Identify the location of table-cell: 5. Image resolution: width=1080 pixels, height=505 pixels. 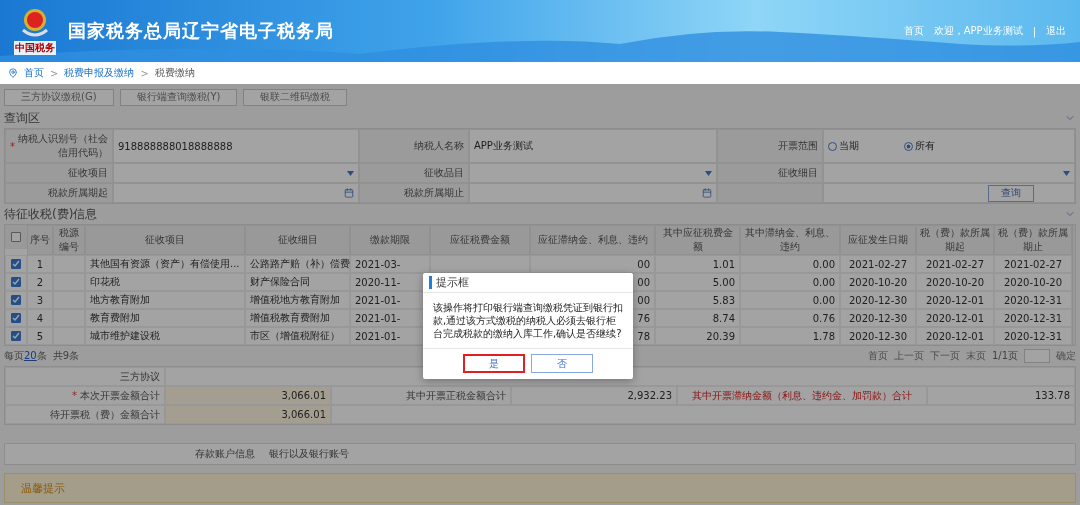
(40, 336).